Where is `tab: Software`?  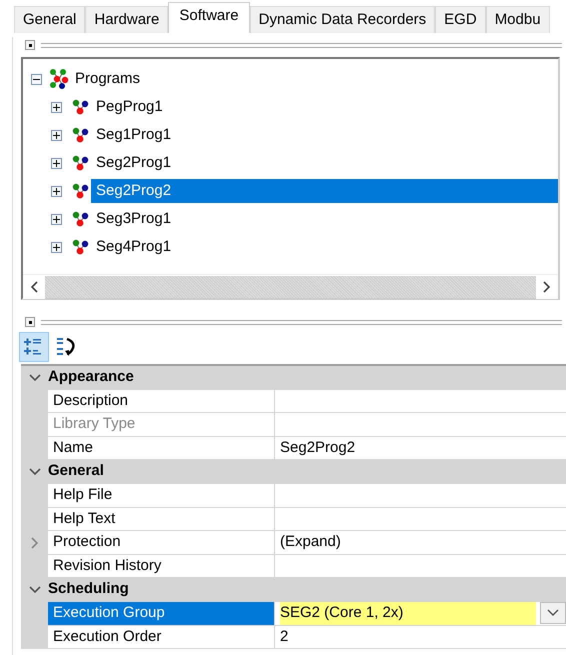 tab: Software is located at coordinates (209, 17).